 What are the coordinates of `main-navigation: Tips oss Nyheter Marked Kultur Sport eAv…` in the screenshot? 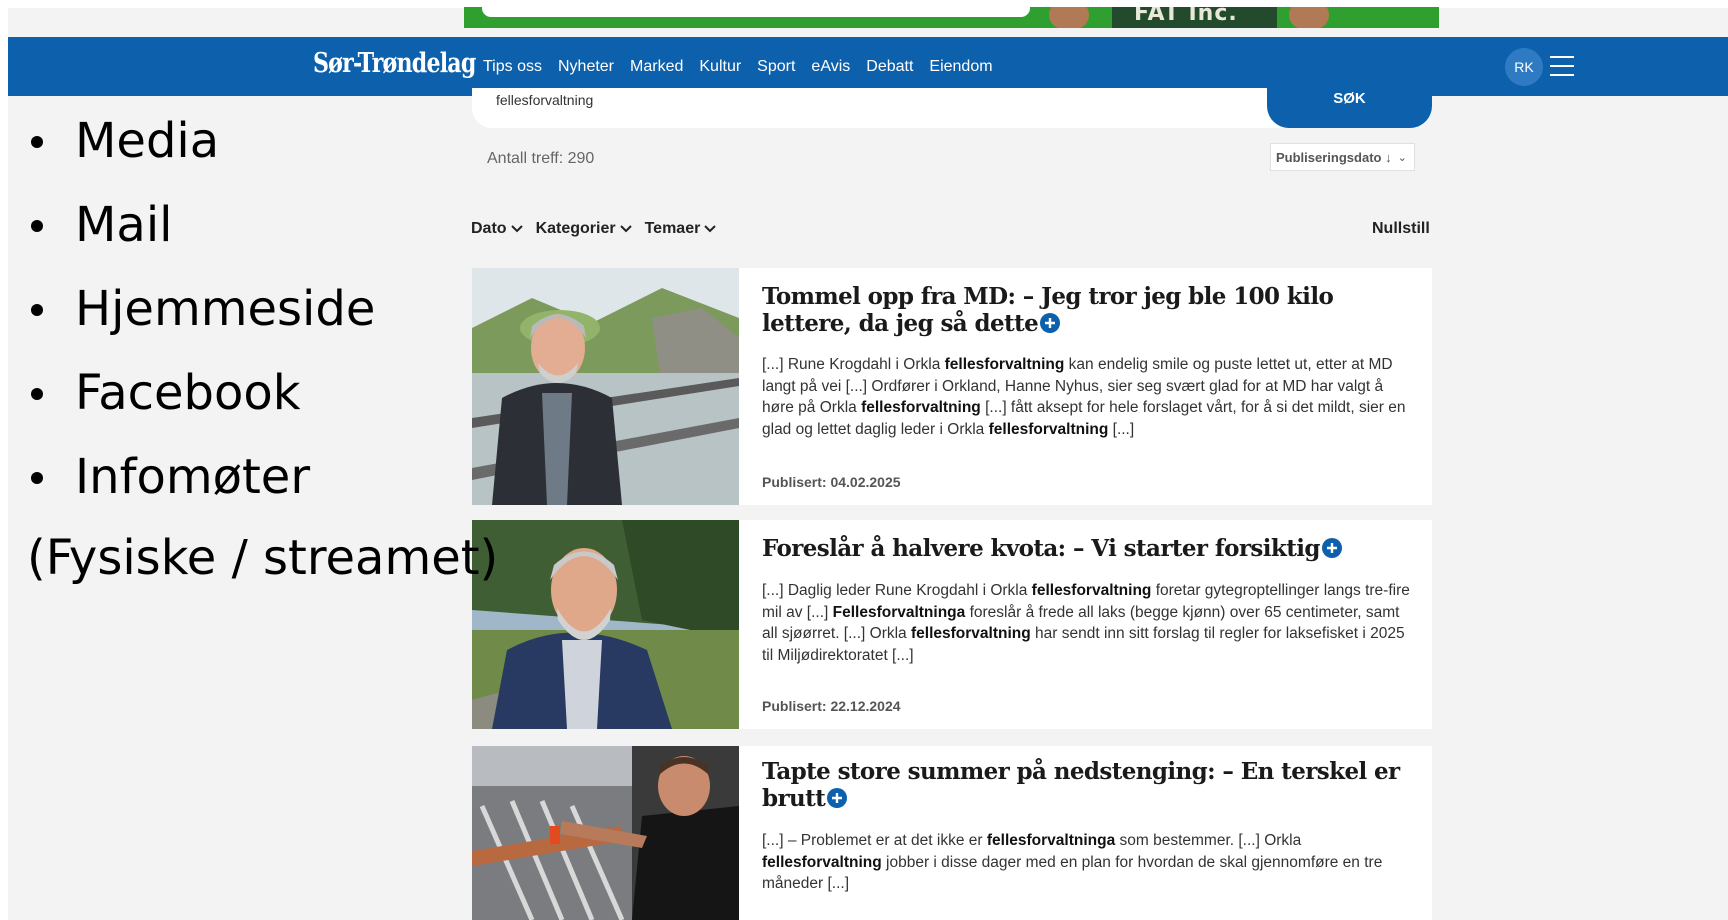 It's located at (746, 67).